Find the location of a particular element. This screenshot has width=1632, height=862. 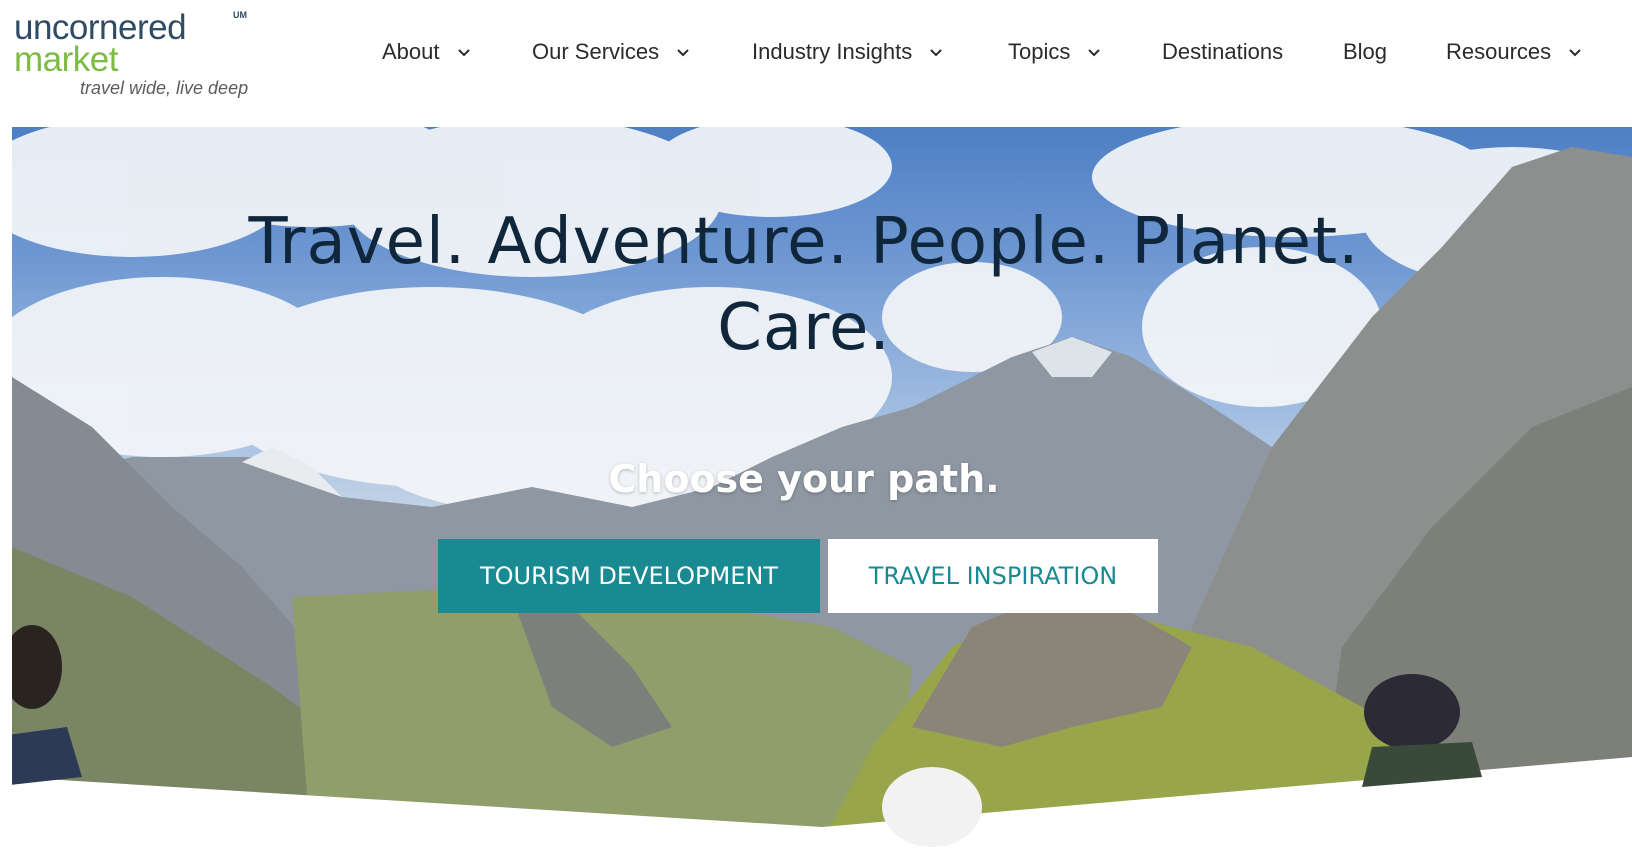

nav-item-blog: Blog is located at coordinates (1365, 52).